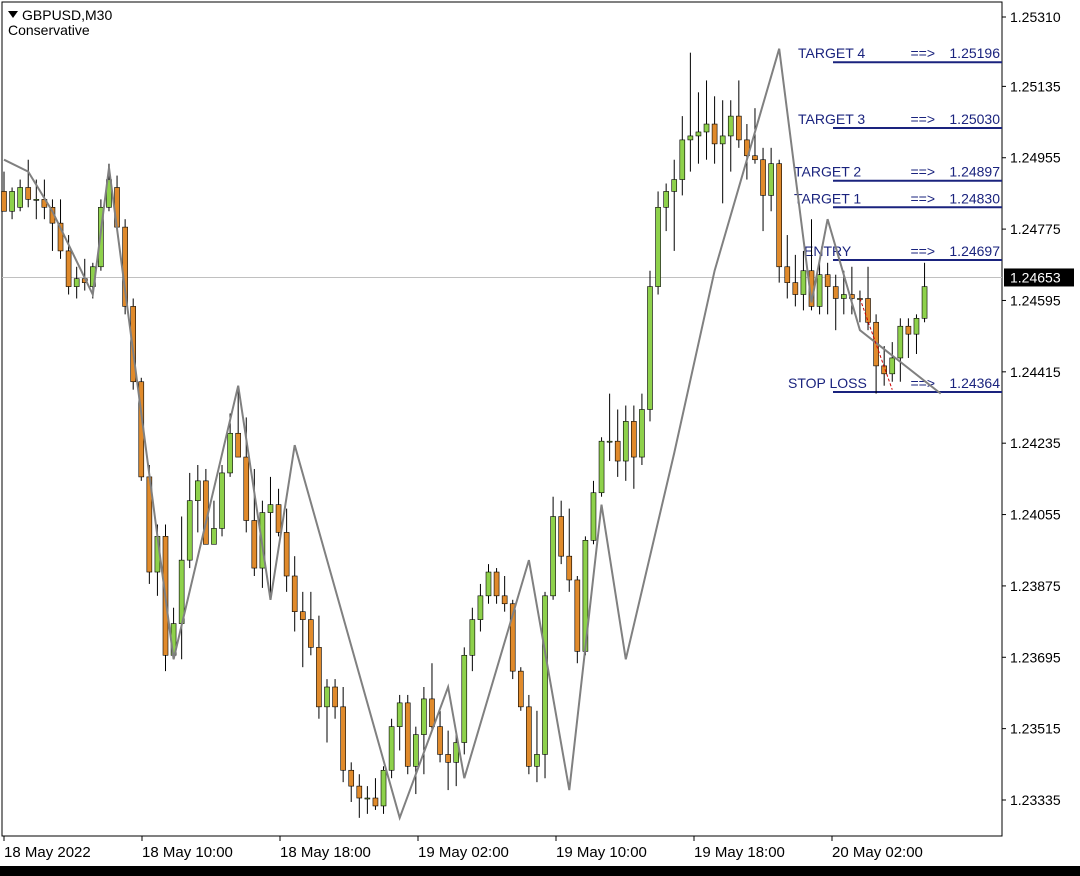  I want to click on price-tick-label: 1.24955, so click(1035, 158).